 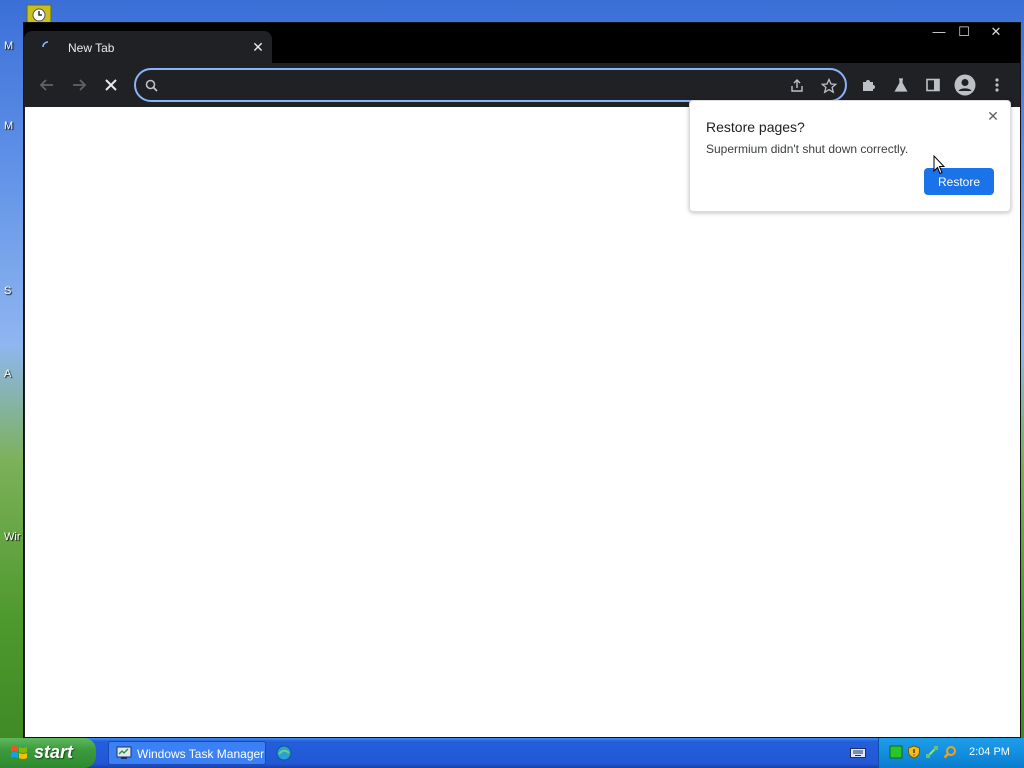 I want to click on labs-button, so click(x=901, y=85).